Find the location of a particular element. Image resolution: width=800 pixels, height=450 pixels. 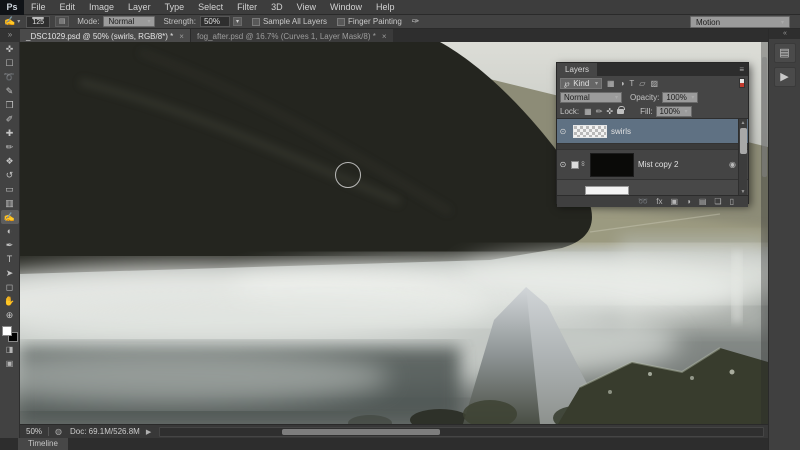

tablet-pressure-icon: ✑ is located at coordinates (416, 21).